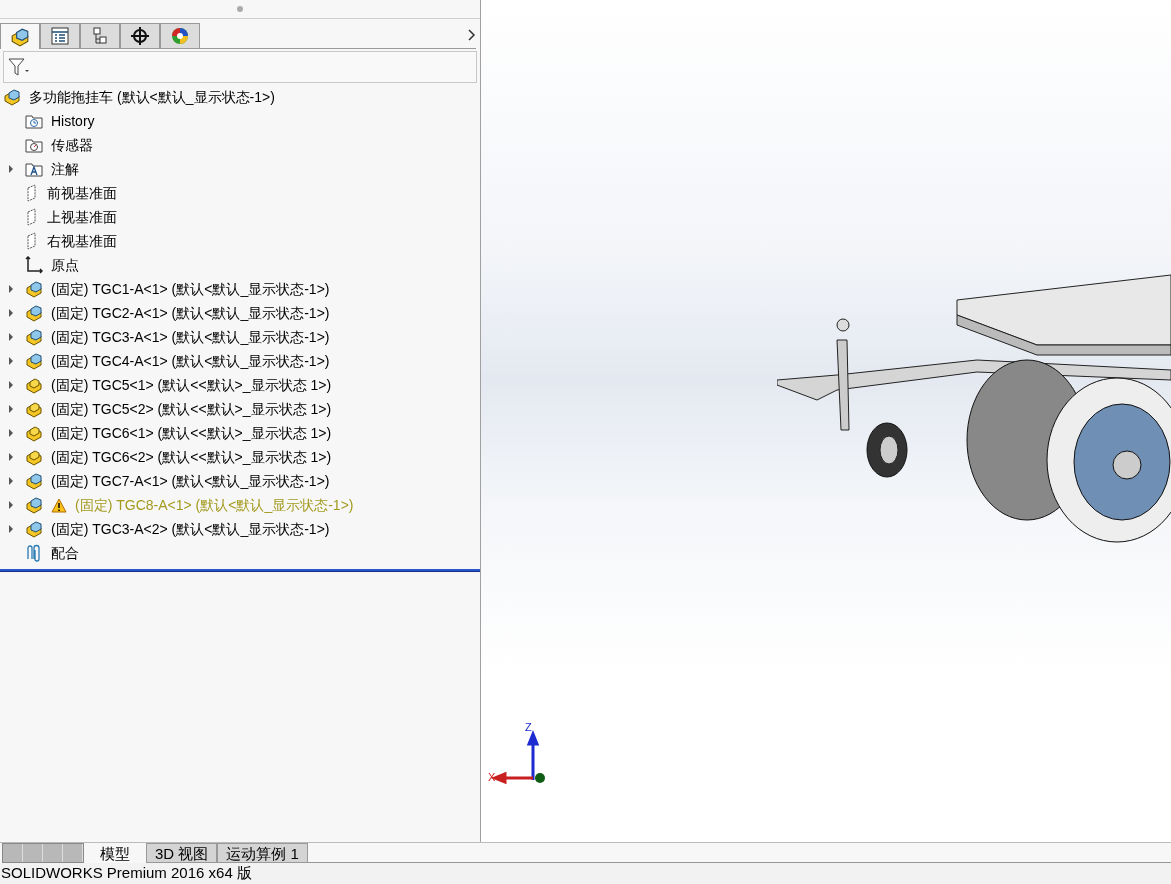 The height and width of the screenshot is (884, 1171). Describe the element at coordinates (152, 97) in the screenshot. I see `tree-root-label: 多功能拖挂车 (默认<默认_显示状态-1>)` at that location.